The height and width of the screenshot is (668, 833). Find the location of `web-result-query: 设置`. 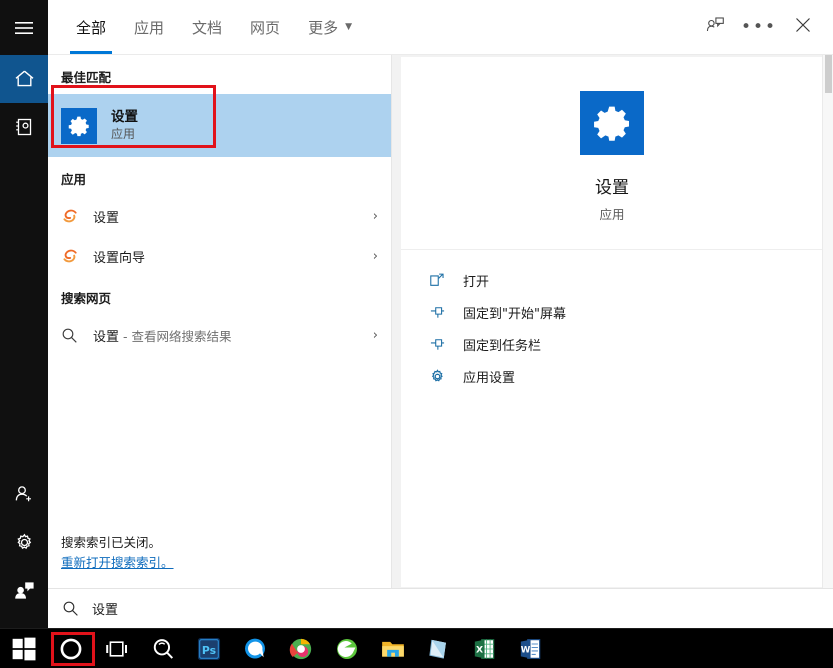

web-result-query: 设置 is located at coordinates (106, 337).